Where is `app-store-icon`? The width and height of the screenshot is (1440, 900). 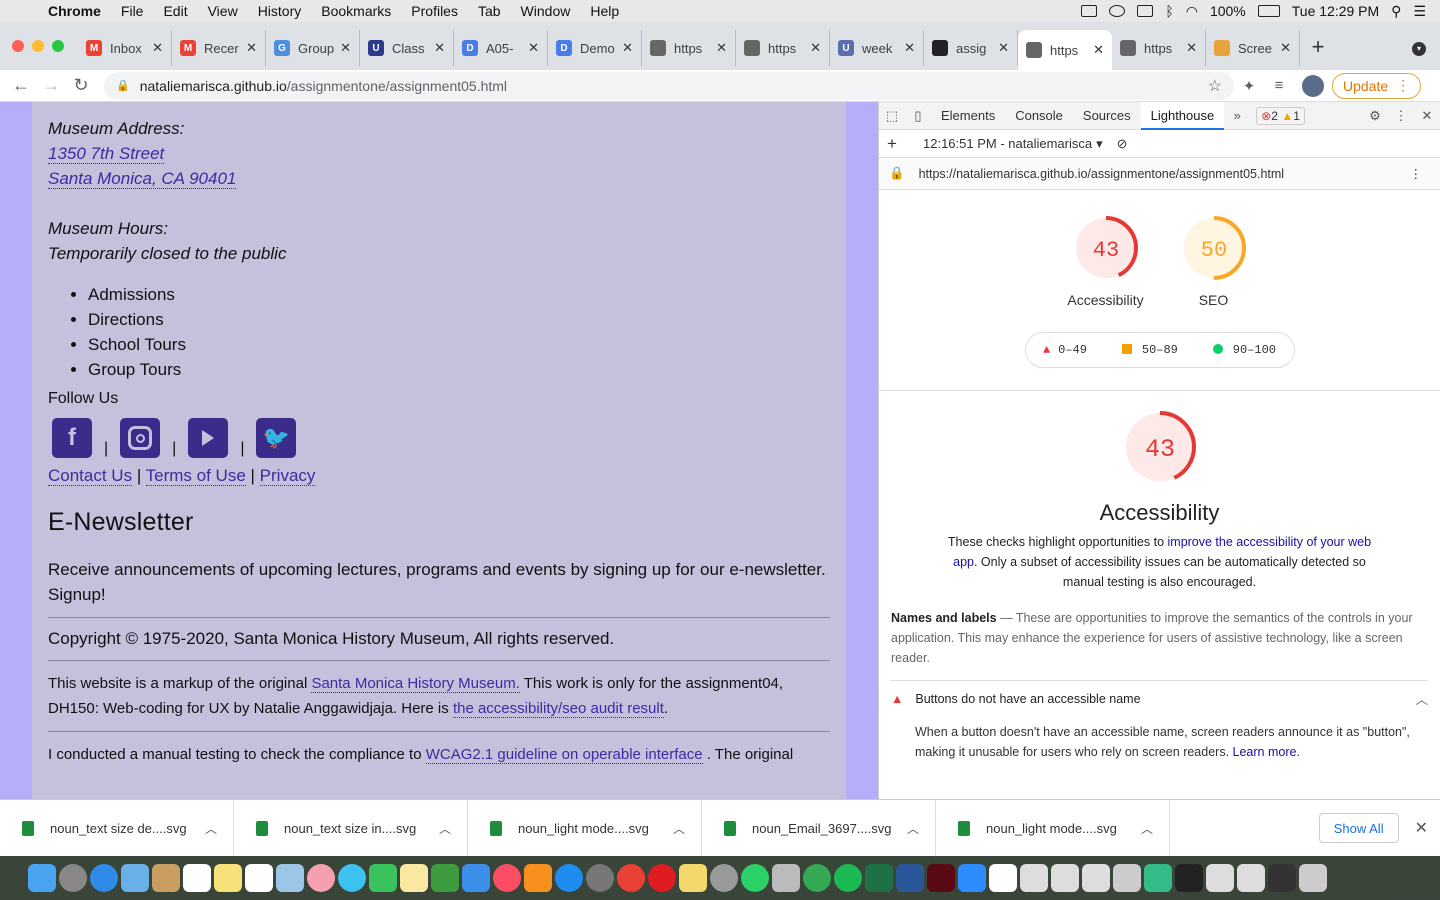
app-store-icon is located at coordinates (569, 878).